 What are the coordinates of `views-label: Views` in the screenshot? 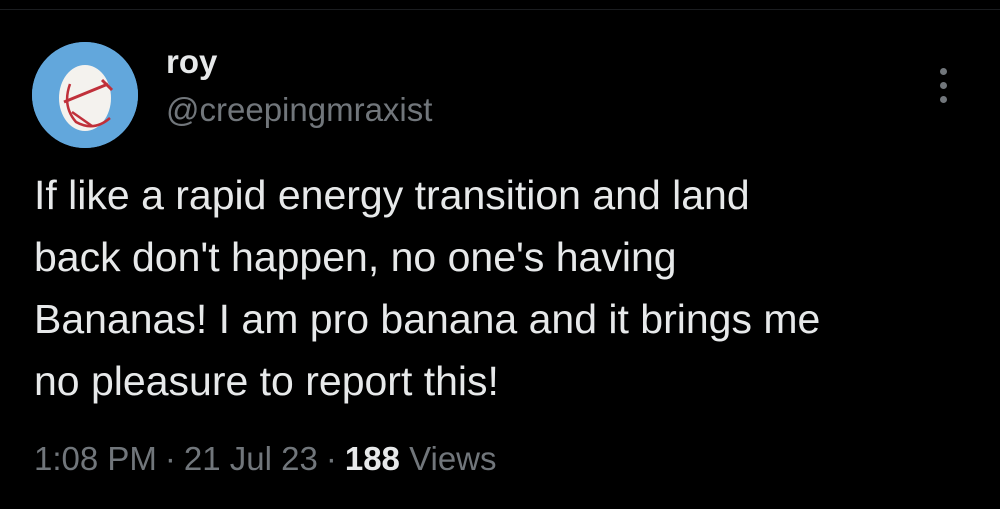 It's located at (452, 458).